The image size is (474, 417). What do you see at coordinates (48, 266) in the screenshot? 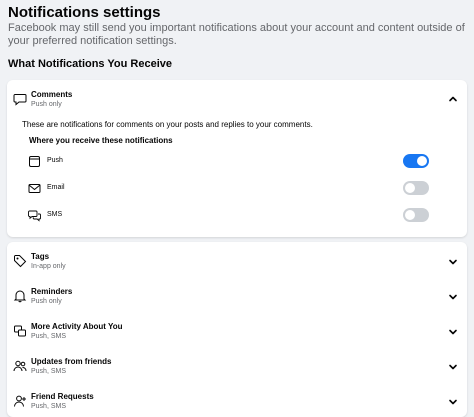
I see `category-subtitle: In-app only` at bounding box center [48, 266].